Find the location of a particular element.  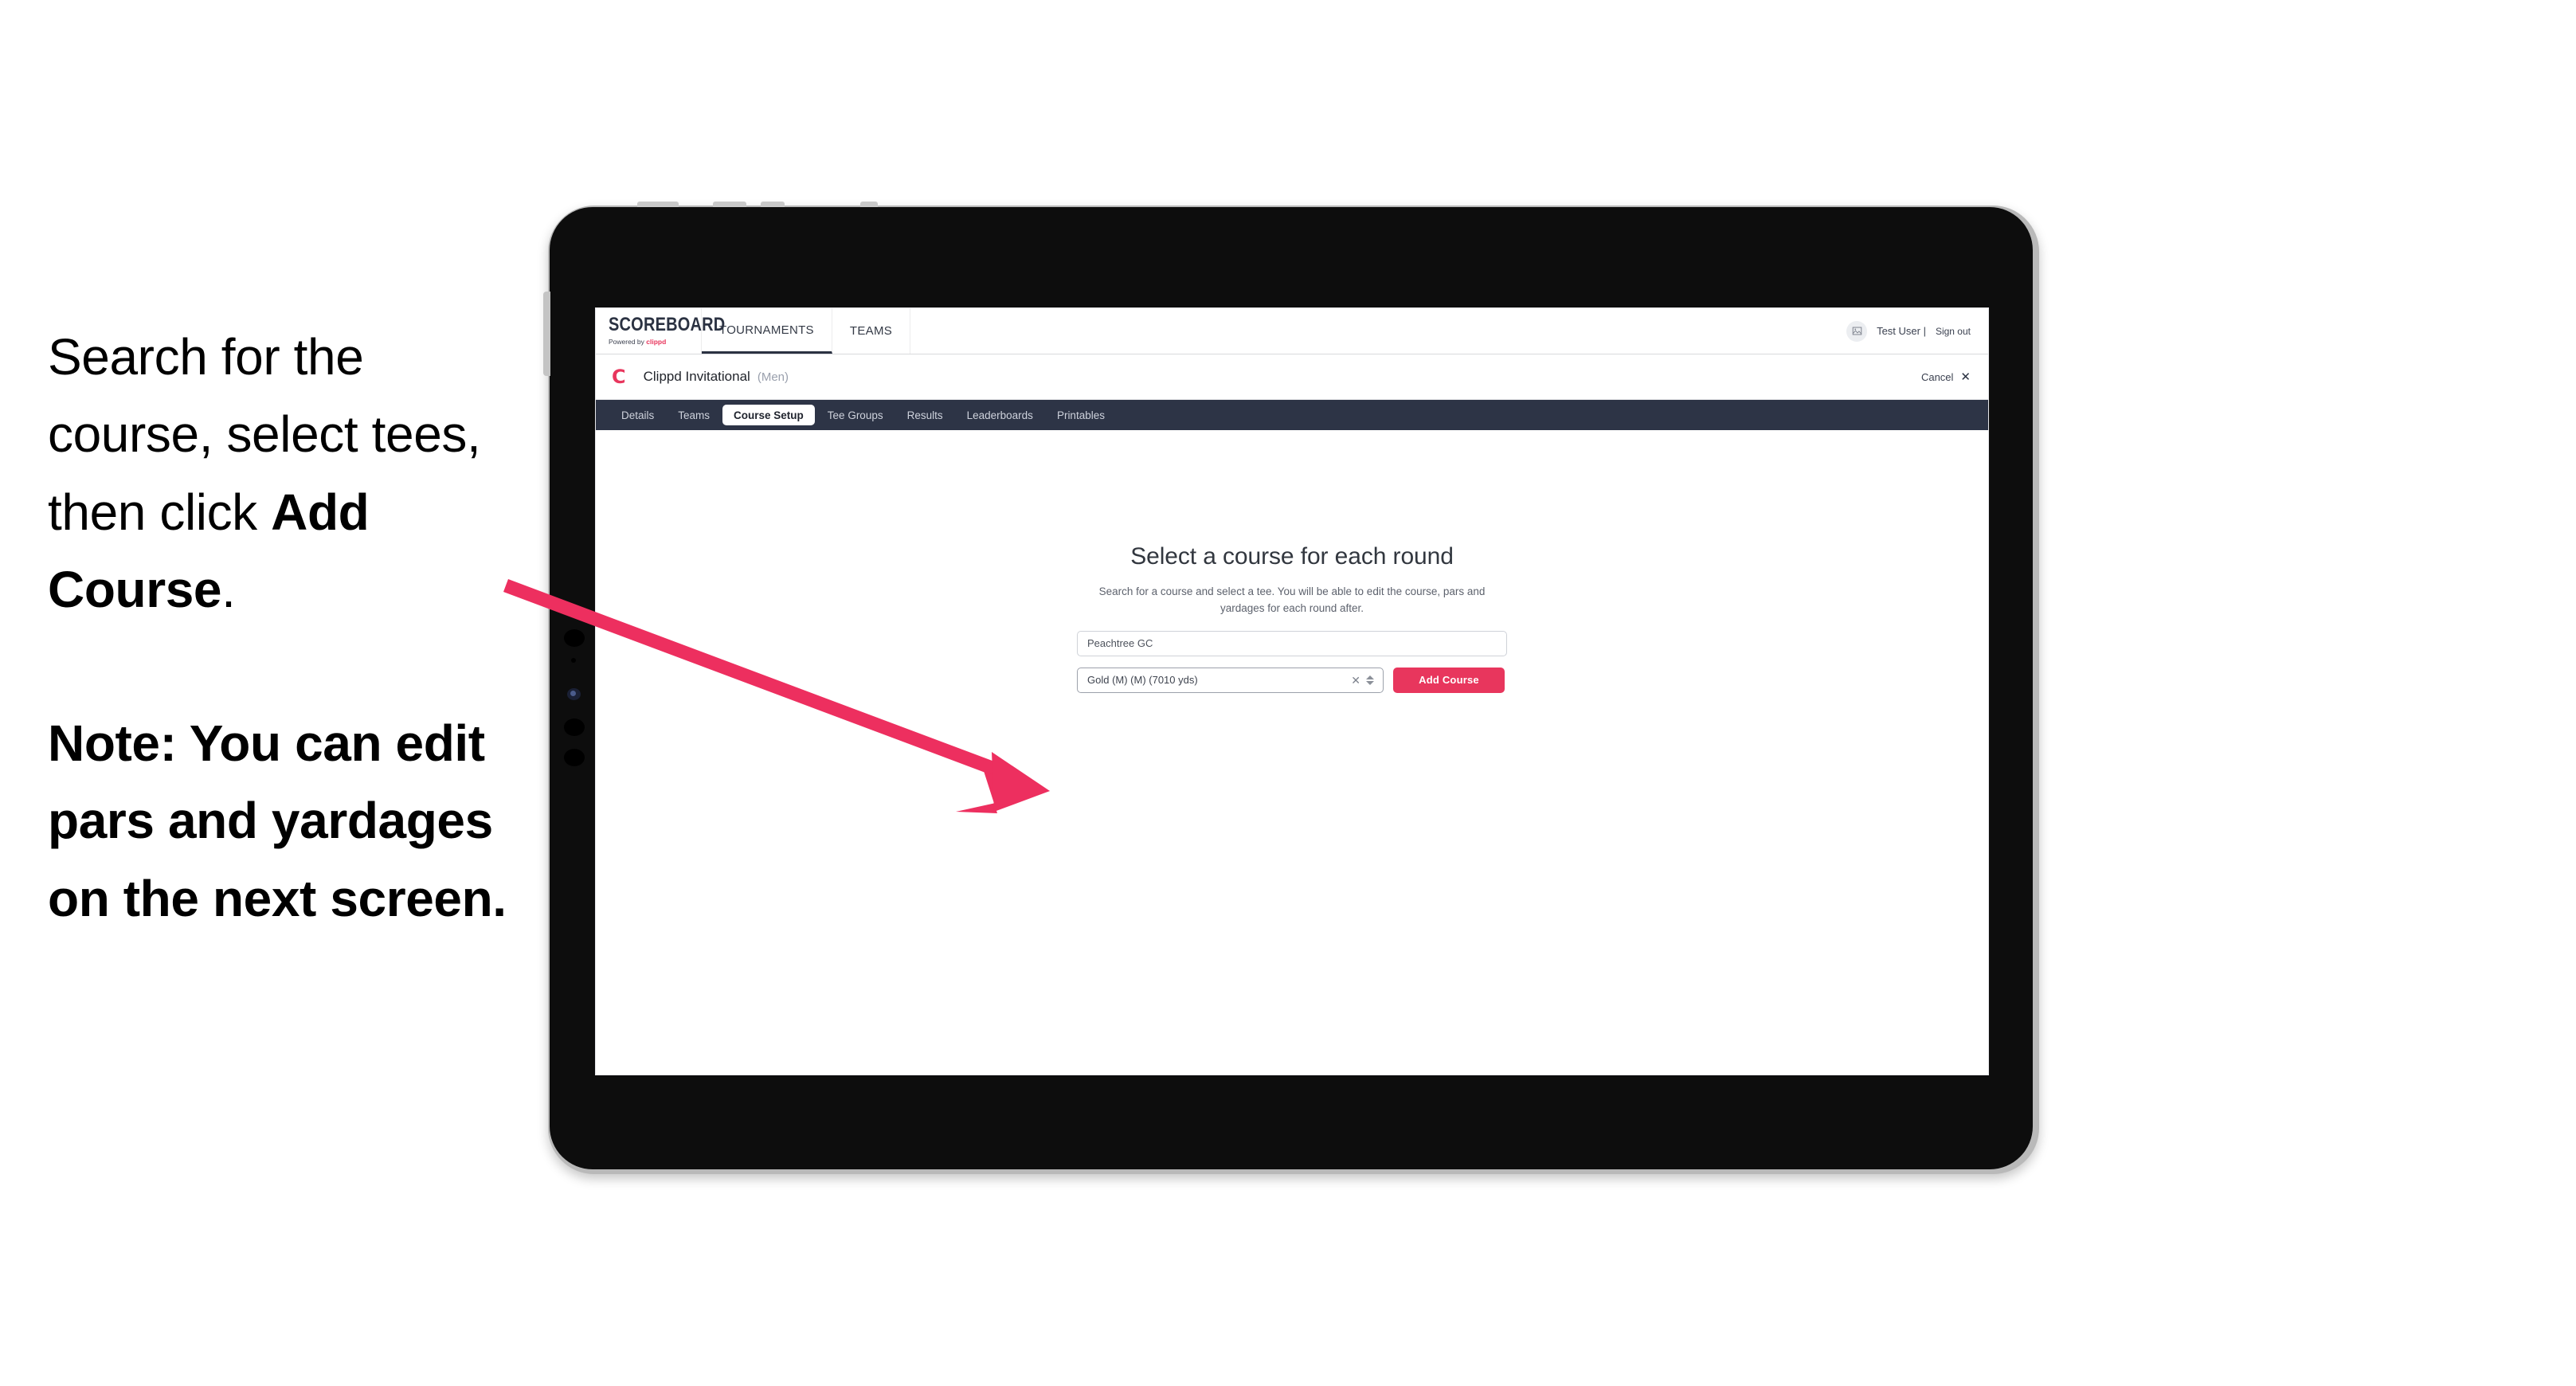

tablet-side-button is located at coordinates (546, 334).